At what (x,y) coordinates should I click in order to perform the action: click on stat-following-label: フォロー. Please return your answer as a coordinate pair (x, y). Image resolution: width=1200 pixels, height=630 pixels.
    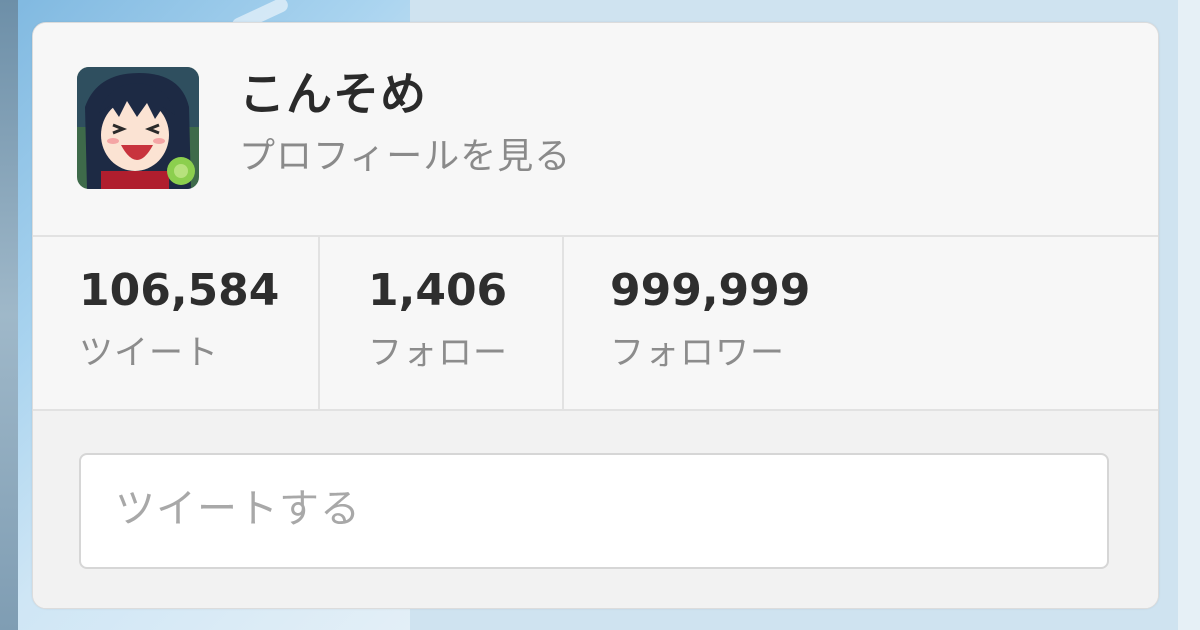
    Looking at the image, I should click on (438, 353).